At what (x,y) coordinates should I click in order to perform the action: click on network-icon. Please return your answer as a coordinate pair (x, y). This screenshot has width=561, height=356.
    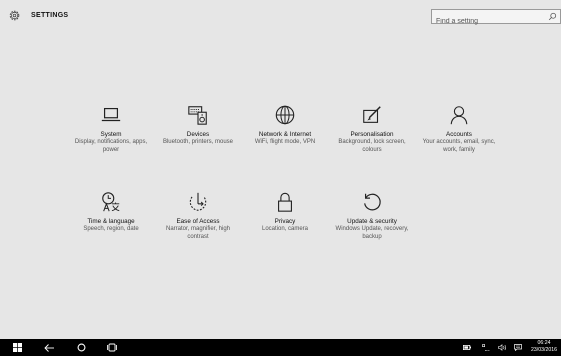
    Looking at the image, I should click on (486, 347).